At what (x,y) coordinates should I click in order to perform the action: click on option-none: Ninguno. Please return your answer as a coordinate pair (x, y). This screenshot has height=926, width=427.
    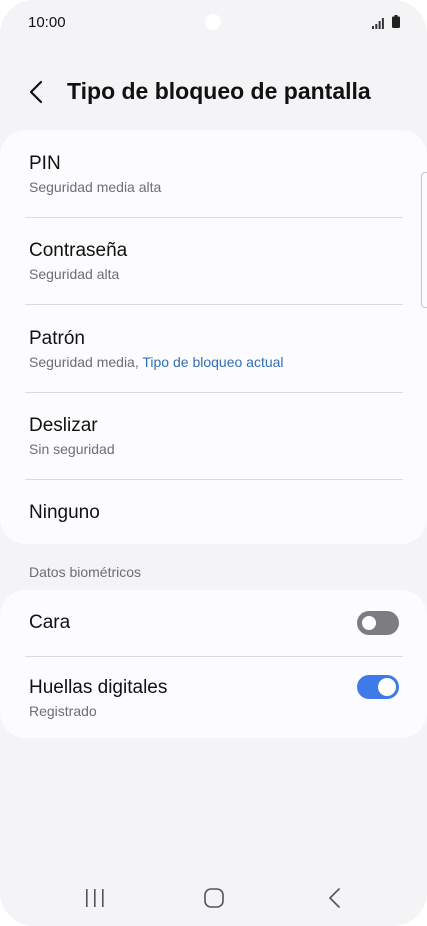
    Looking at the image, I should click on (213, 512).